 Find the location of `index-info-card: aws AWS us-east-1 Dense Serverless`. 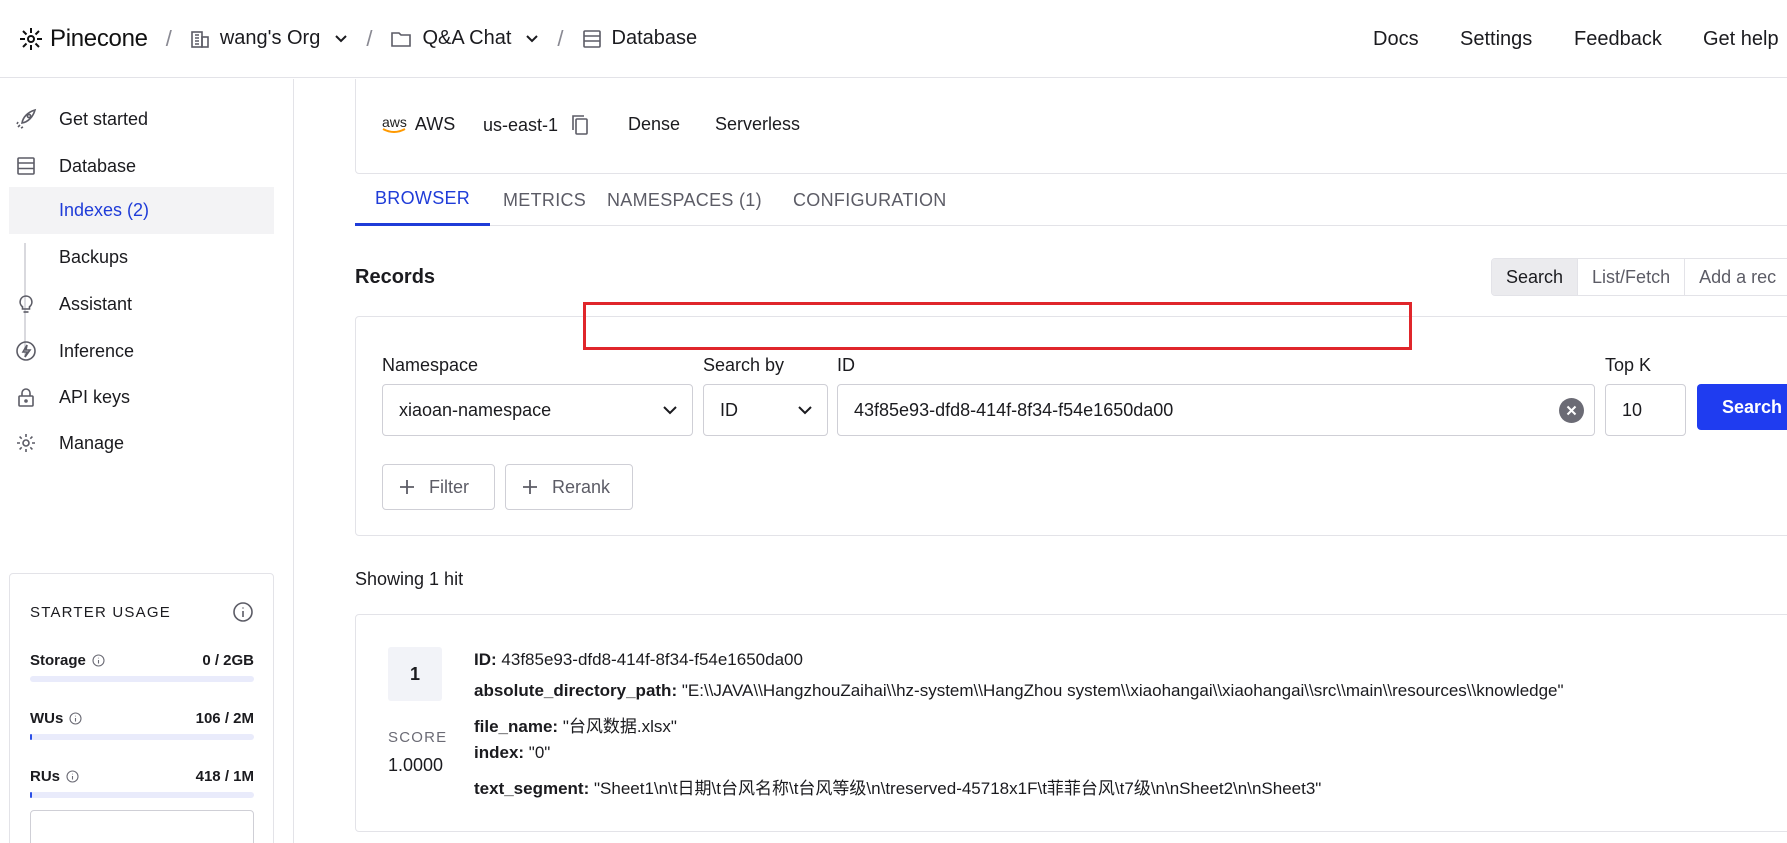

index-info-card: aws AWS us-east-1 Dense Serverless is located at coordinates (1071, 126).